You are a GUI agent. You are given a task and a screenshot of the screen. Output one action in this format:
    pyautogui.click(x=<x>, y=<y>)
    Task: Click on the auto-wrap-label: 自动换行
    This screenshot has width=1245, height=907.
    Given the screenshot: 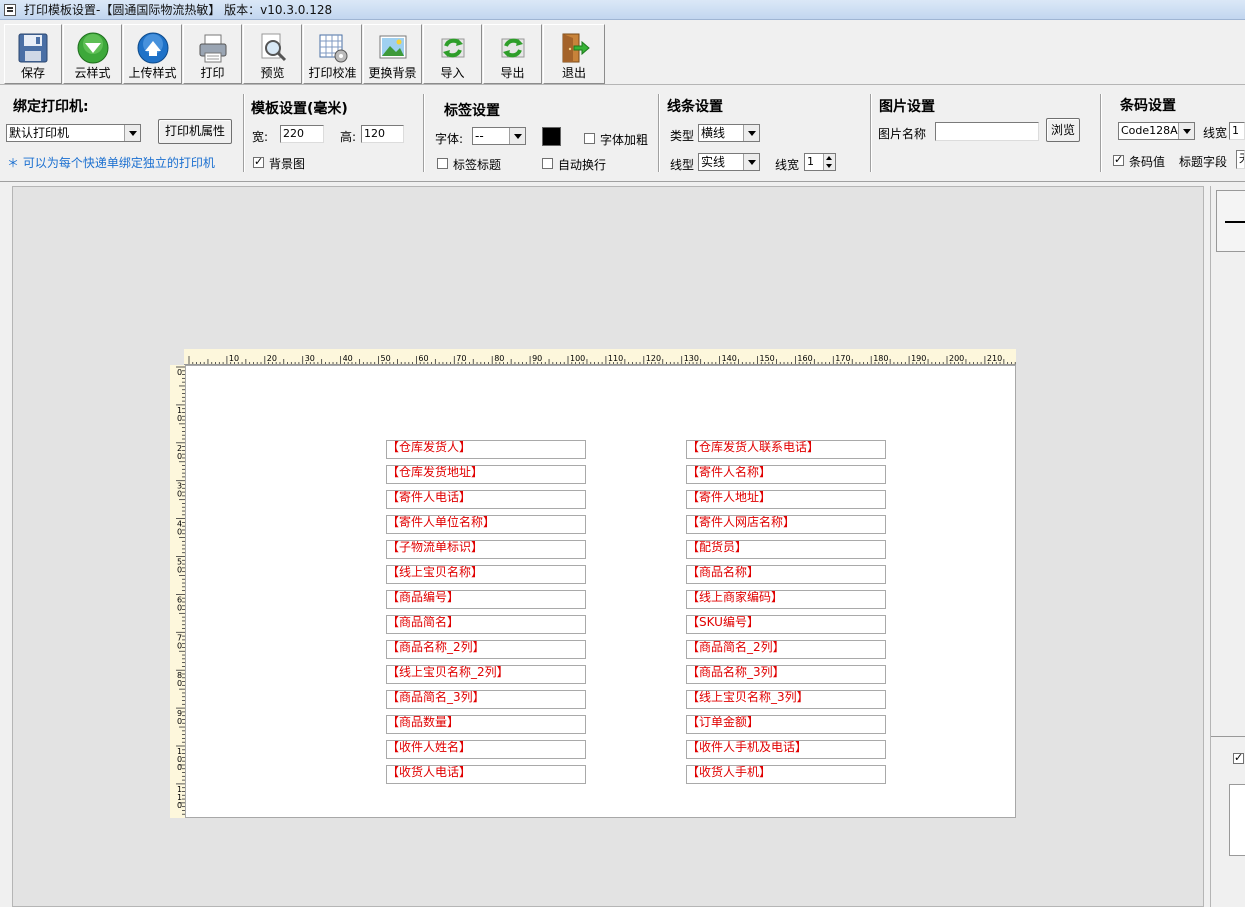 What is the action you would take?
    pyautogui.click(x=582, y=165)
    